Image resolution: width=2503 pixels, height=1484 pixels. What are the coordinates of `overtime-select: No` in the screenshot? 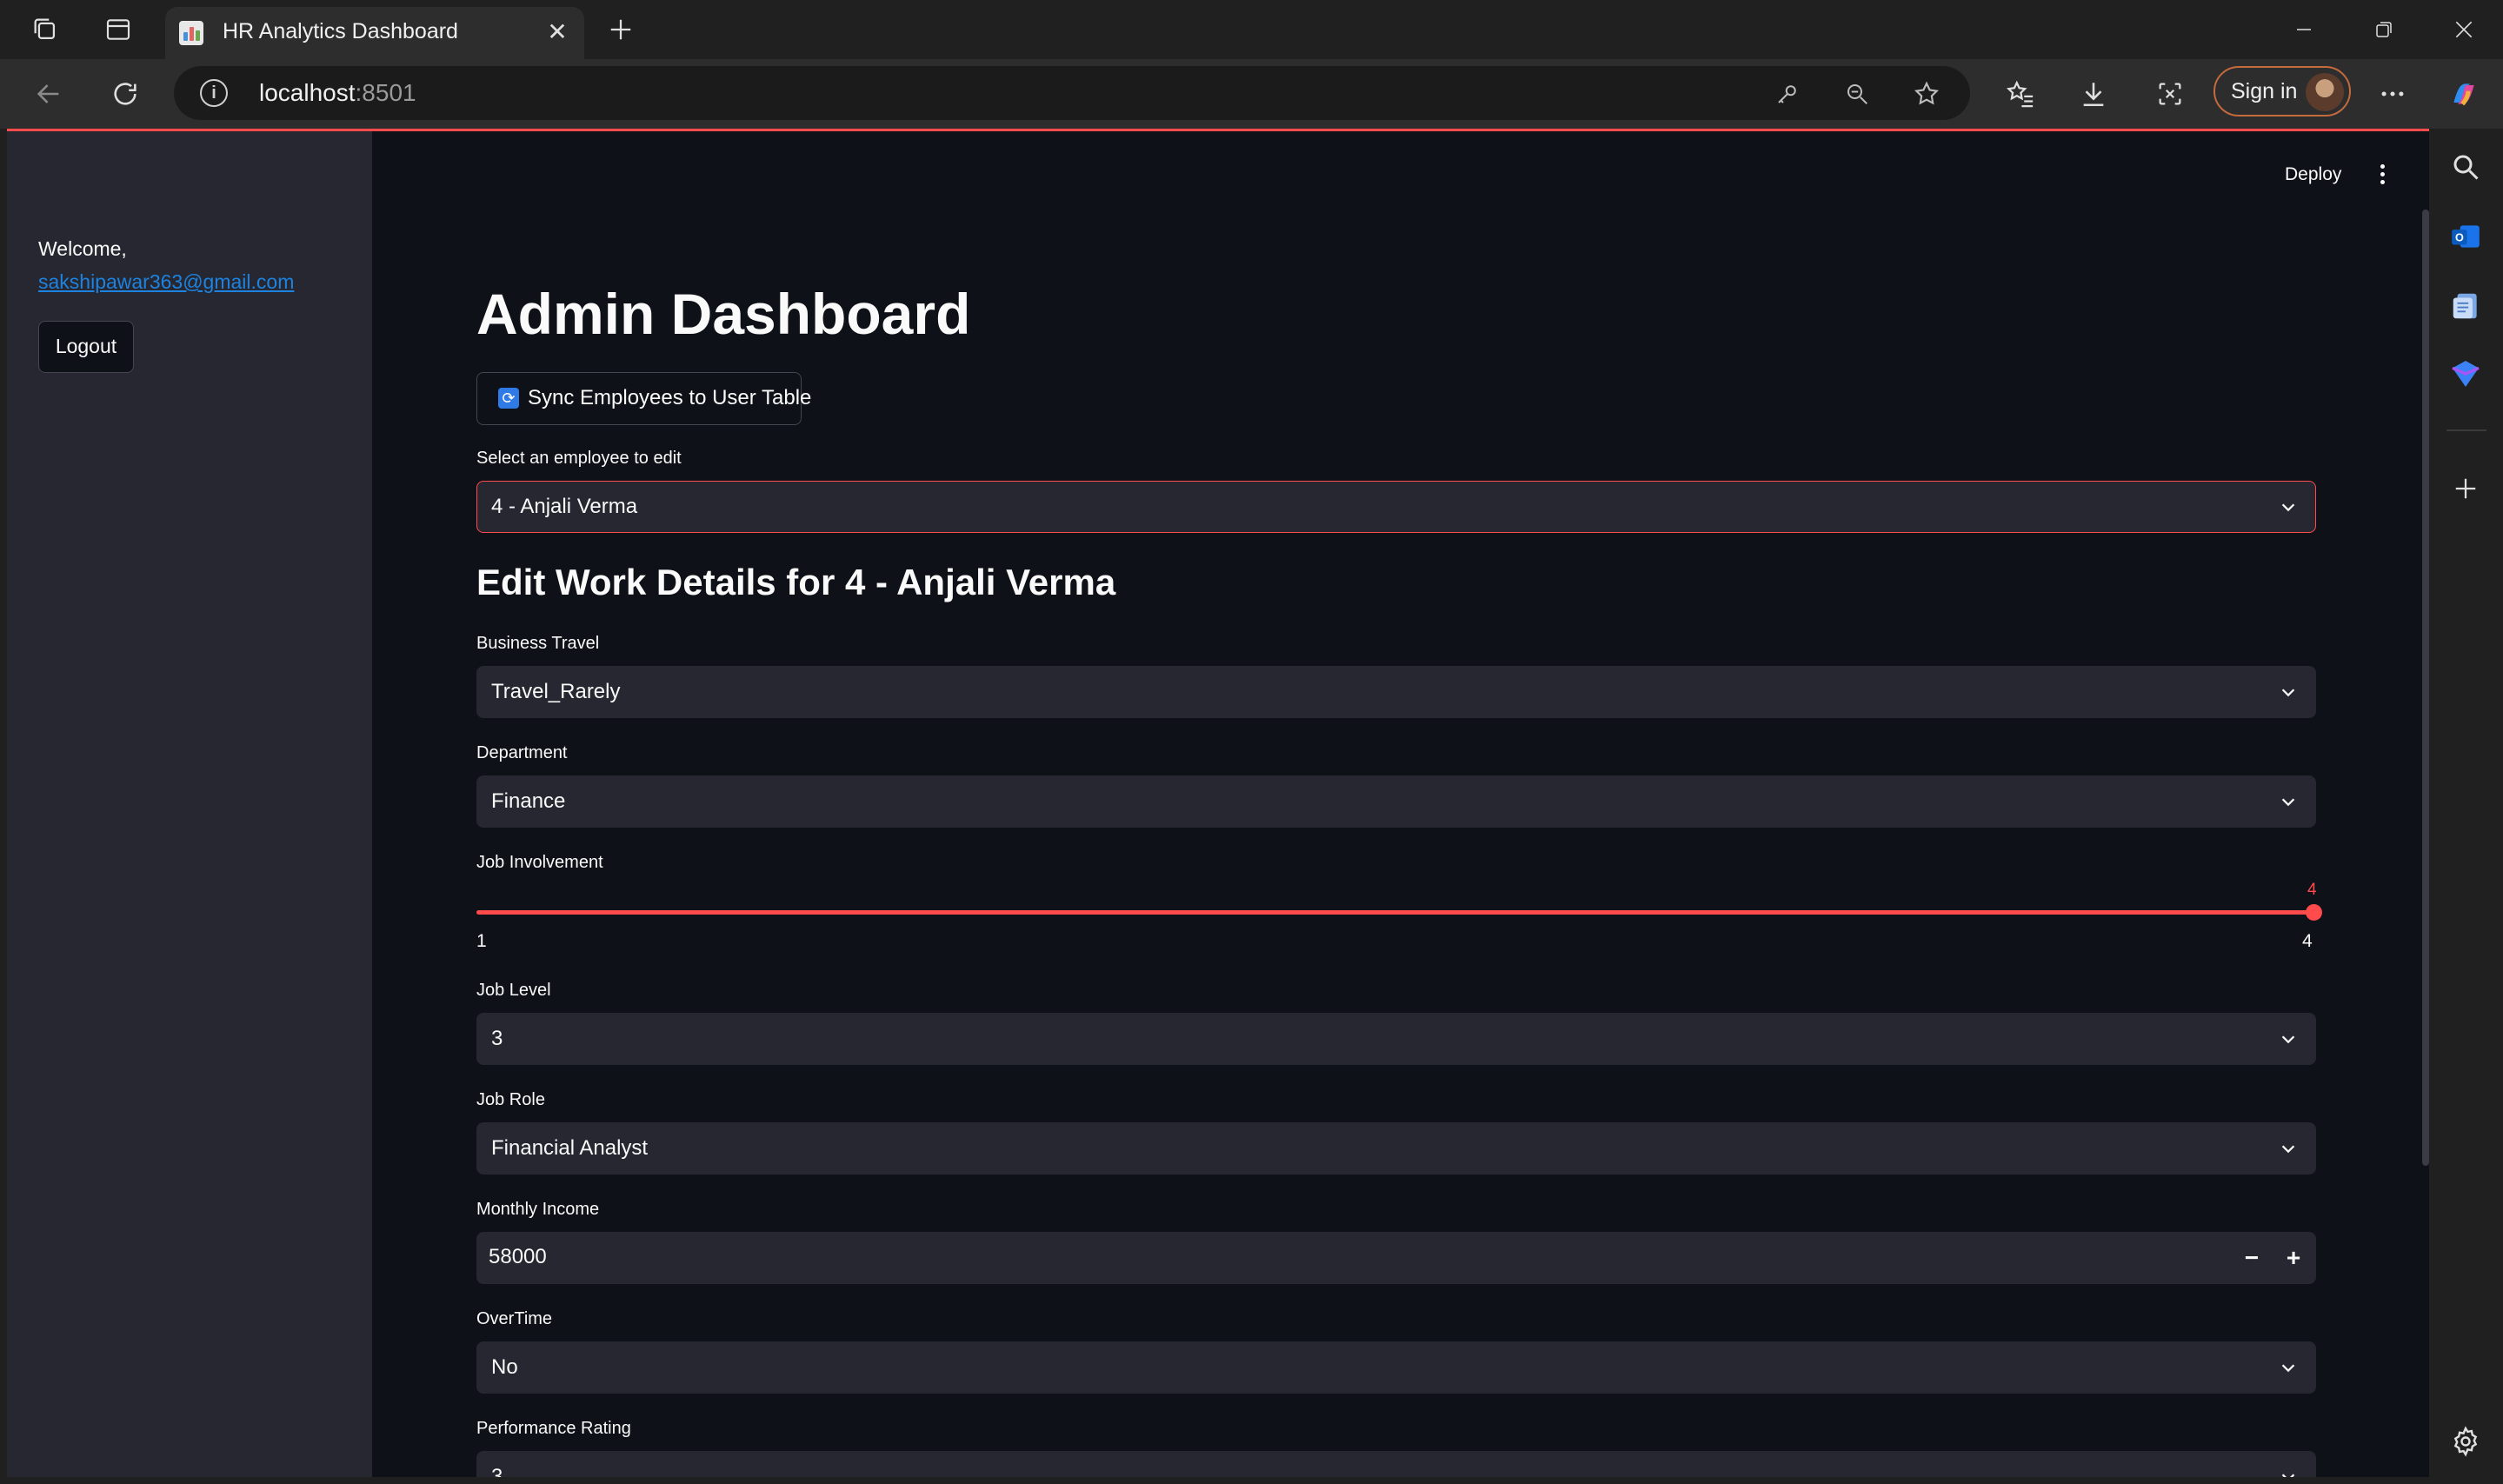 It's located at (1396, 1367).